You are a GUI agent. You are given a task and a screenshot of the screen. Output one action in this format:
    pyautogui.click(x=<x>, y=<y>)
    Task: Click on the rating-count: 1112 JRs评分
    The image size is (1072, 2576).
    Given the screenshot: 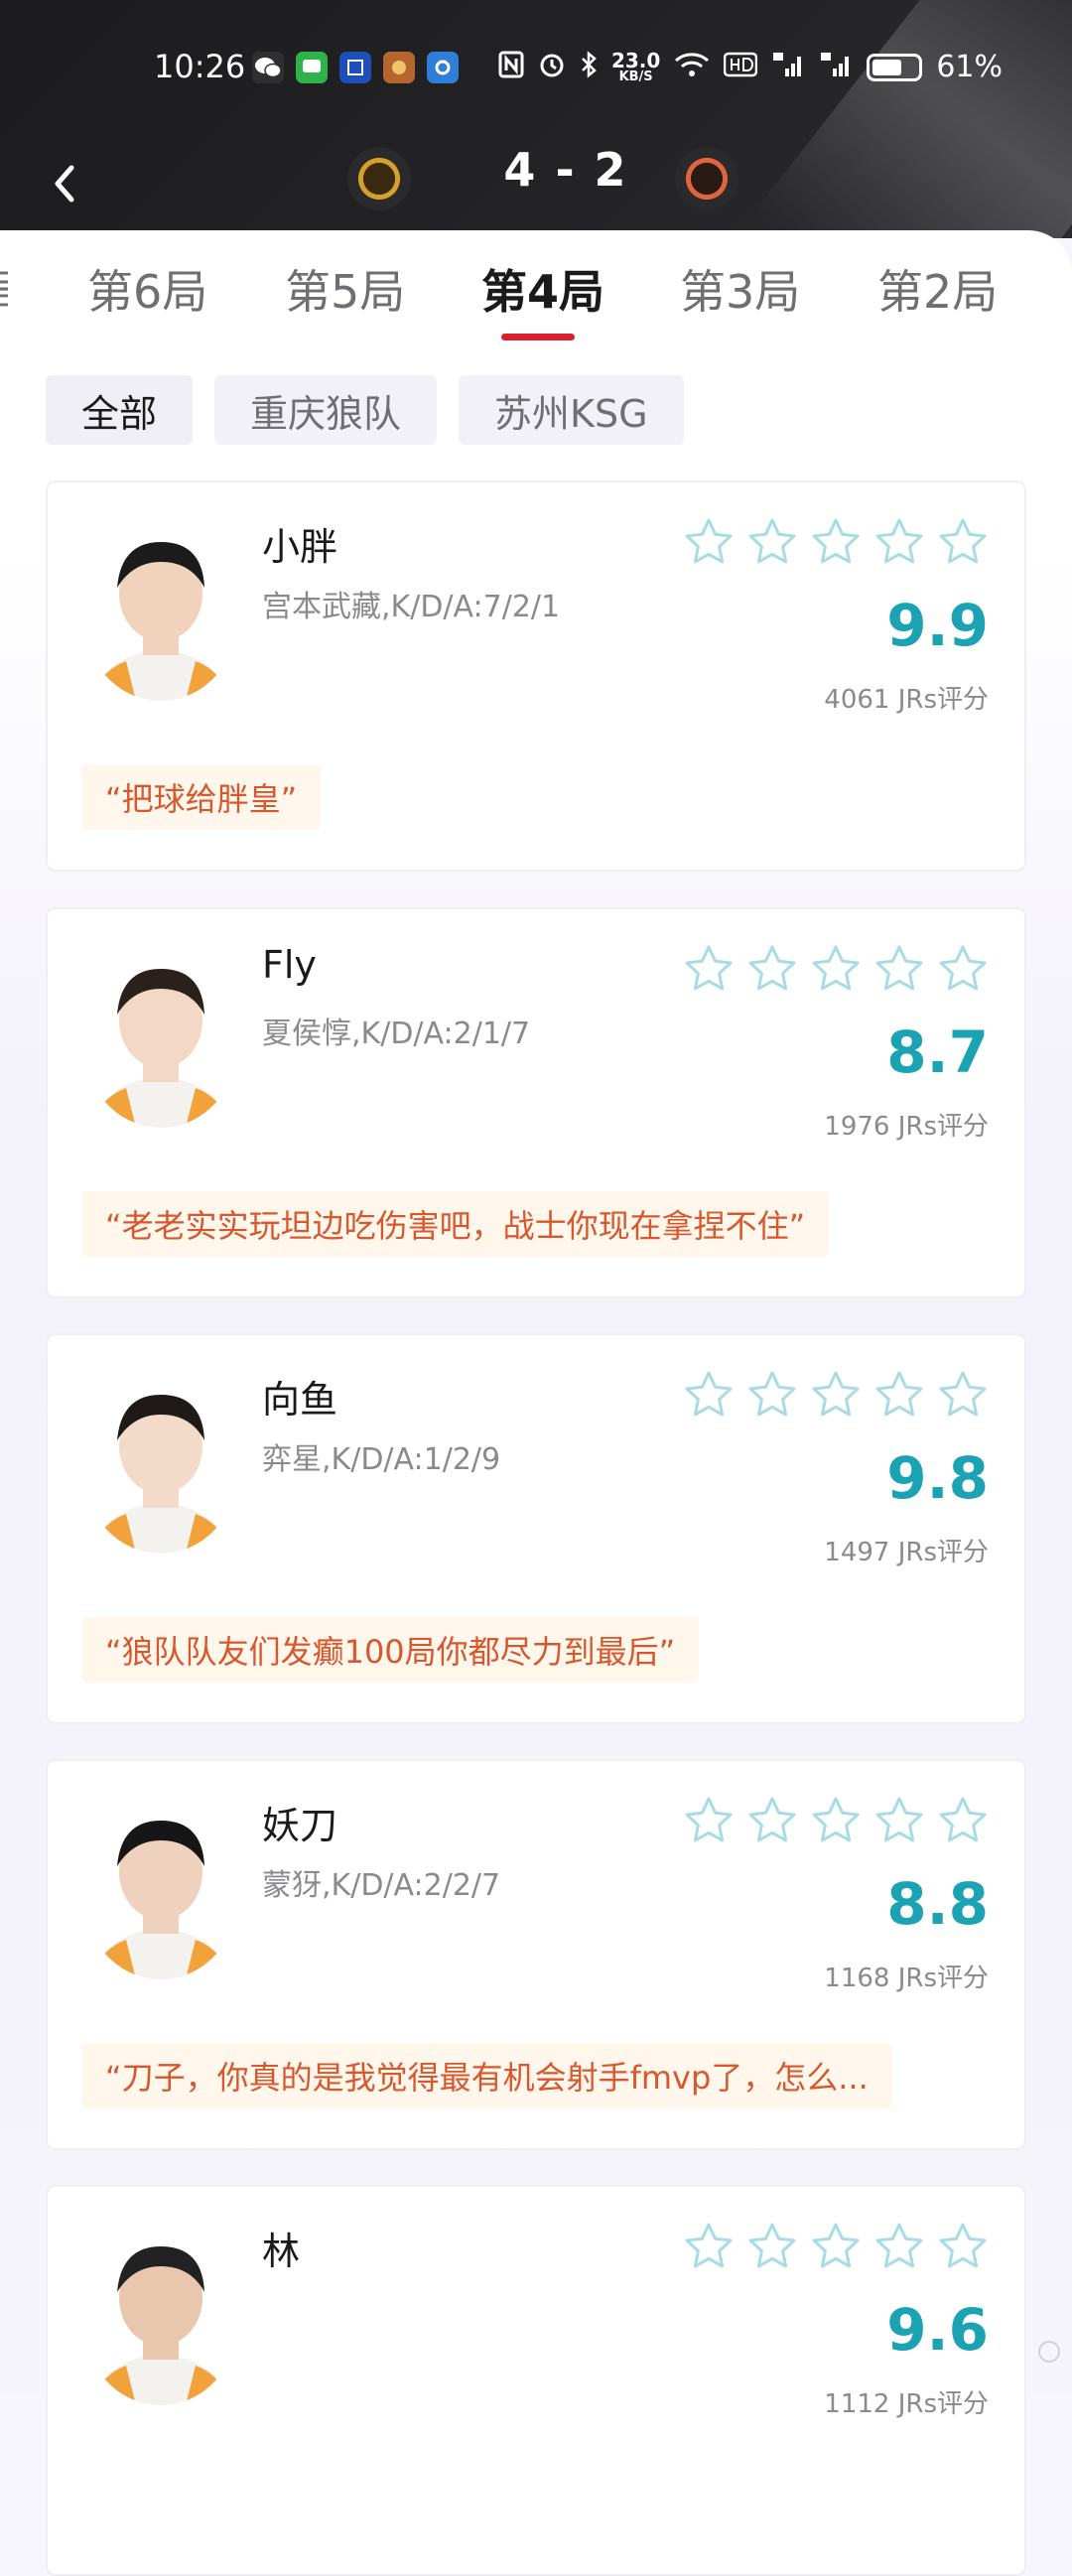 What is the action you would take?
    pyautogui.click(x=906, y=2401)
    